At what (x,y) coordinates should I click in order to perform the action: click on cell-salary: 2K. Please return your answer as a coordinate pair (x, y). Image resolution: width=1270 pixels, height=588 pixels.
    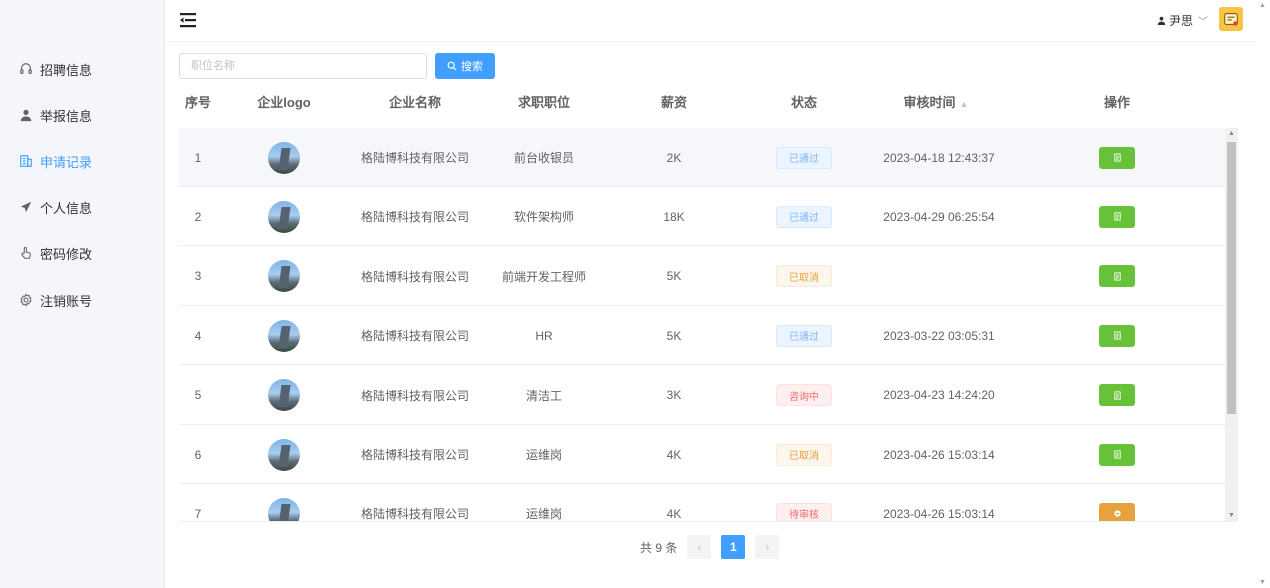
    Looking at the image, I should click on (674, 157).